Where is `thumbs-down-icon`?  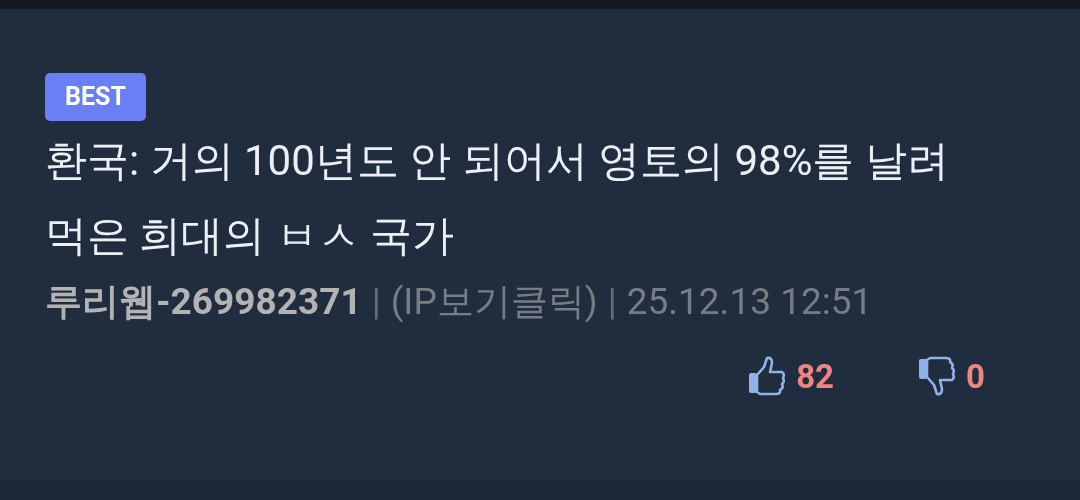 thumbs-down-icon is located at coordinates (937, 376).